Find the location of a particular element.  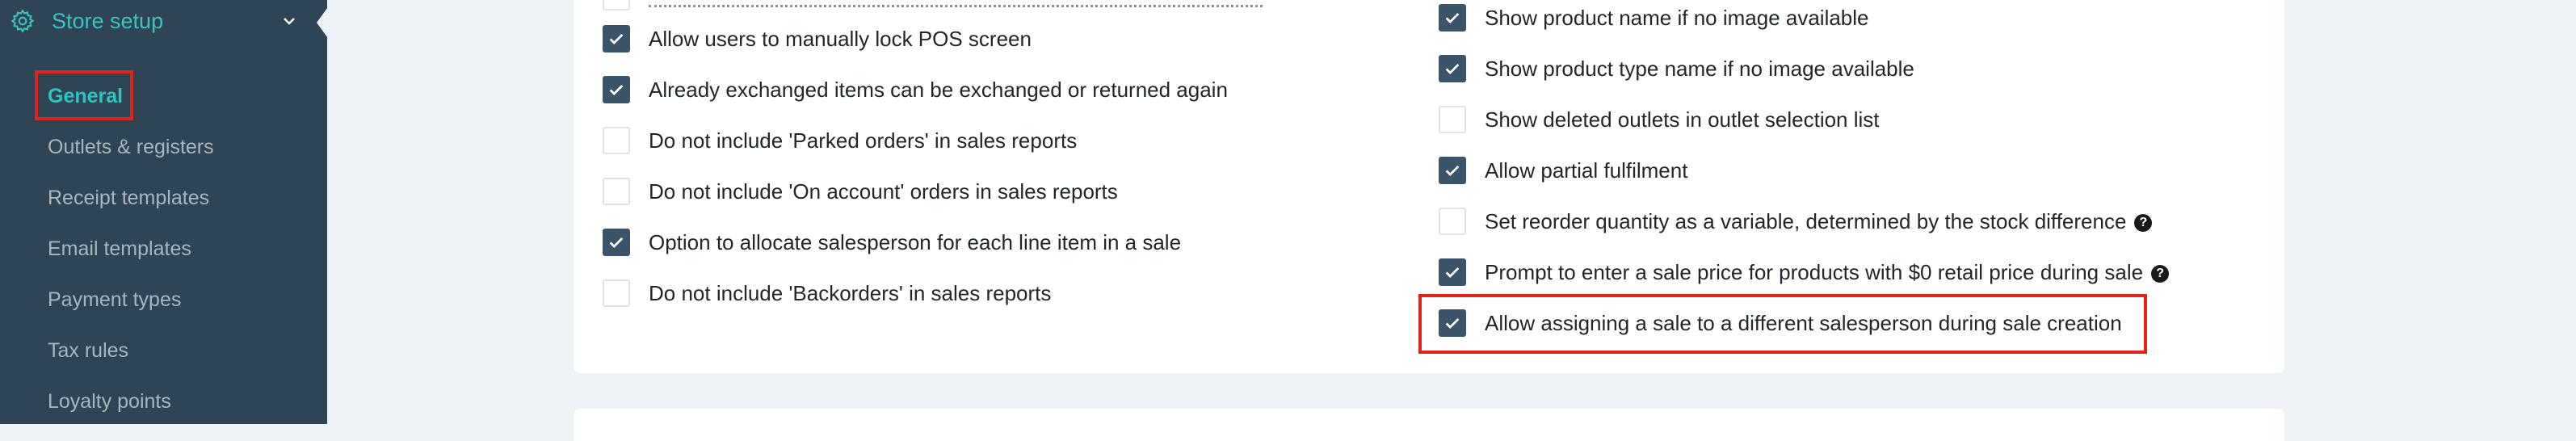

gear-icon is located at coordinates (23, 21).